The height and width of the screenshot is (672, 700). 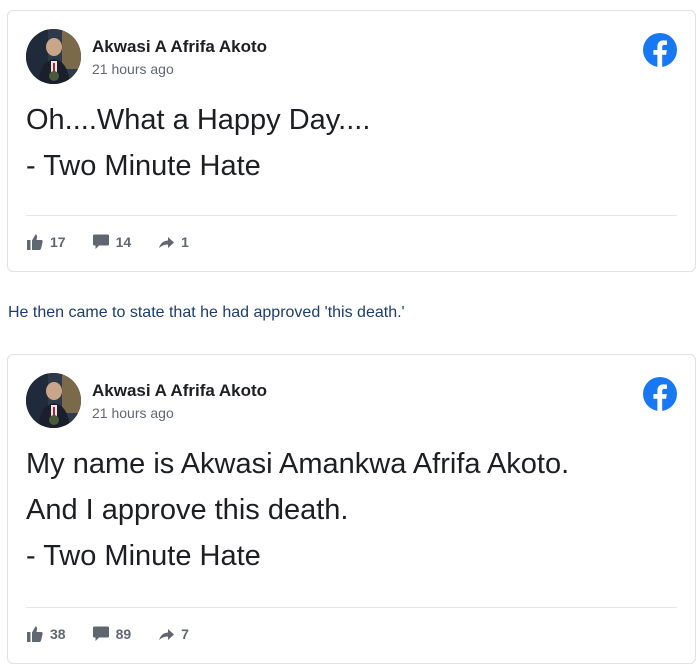 I want to click on engagement-bar: 17 14 1, so click(x=120, y=242).